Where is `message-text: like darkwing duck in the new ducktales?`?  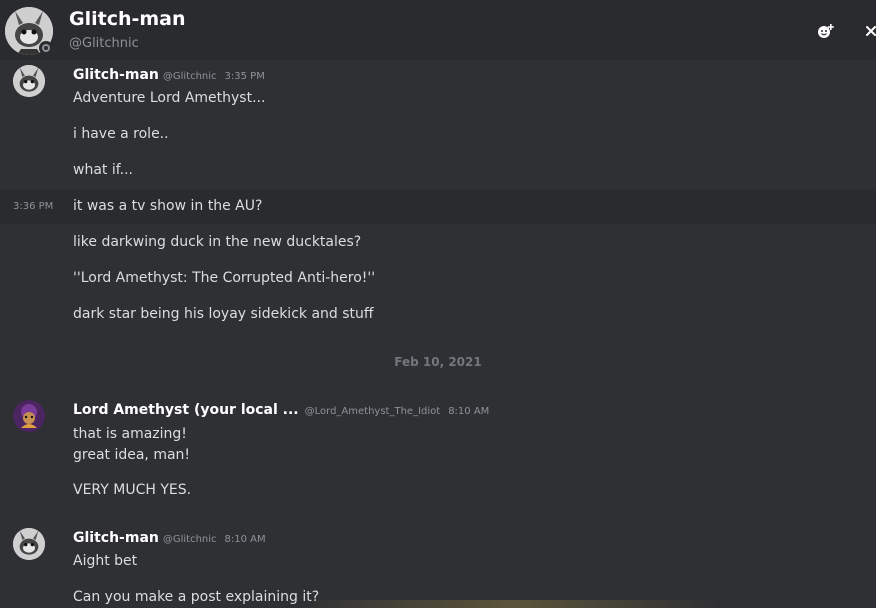 message-text: like darkwing duck in the new ducktales? is located at coordinates (217, 242).